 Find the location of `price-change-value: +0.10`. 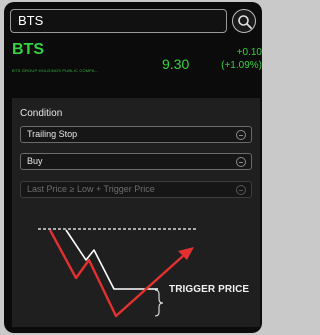

price-change-value: +0.10 is located at coordinates (249, 52).